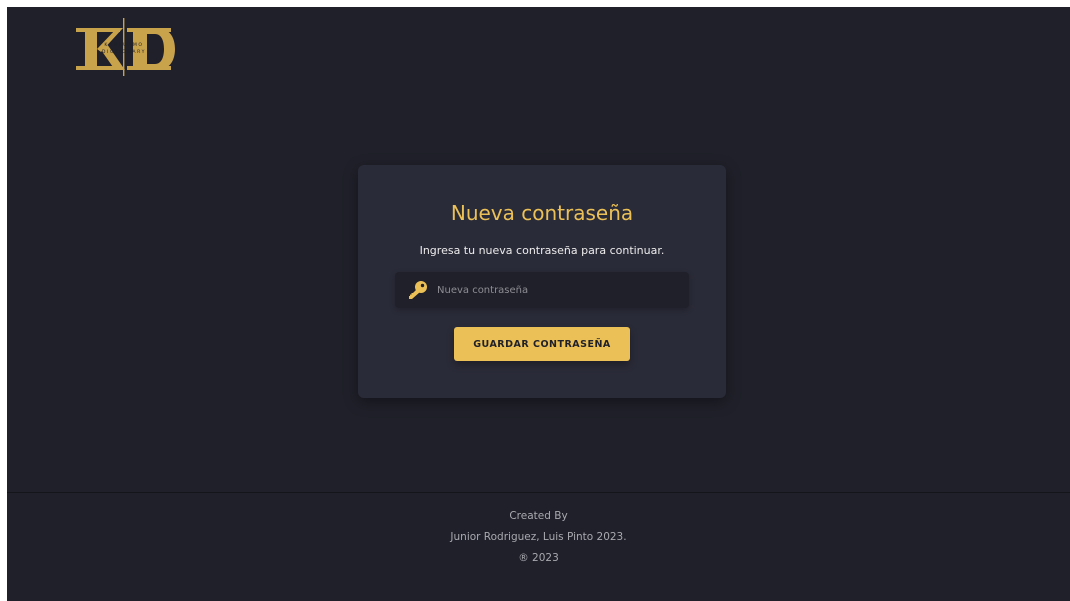 Image resolution: width=1070 pixels, height=601 pixels. Describe the element at coordinates (538, 537) in the screenshot. I see `footer-authors: Junior Rodriguez, Luis Pinto 2023.` at that location.